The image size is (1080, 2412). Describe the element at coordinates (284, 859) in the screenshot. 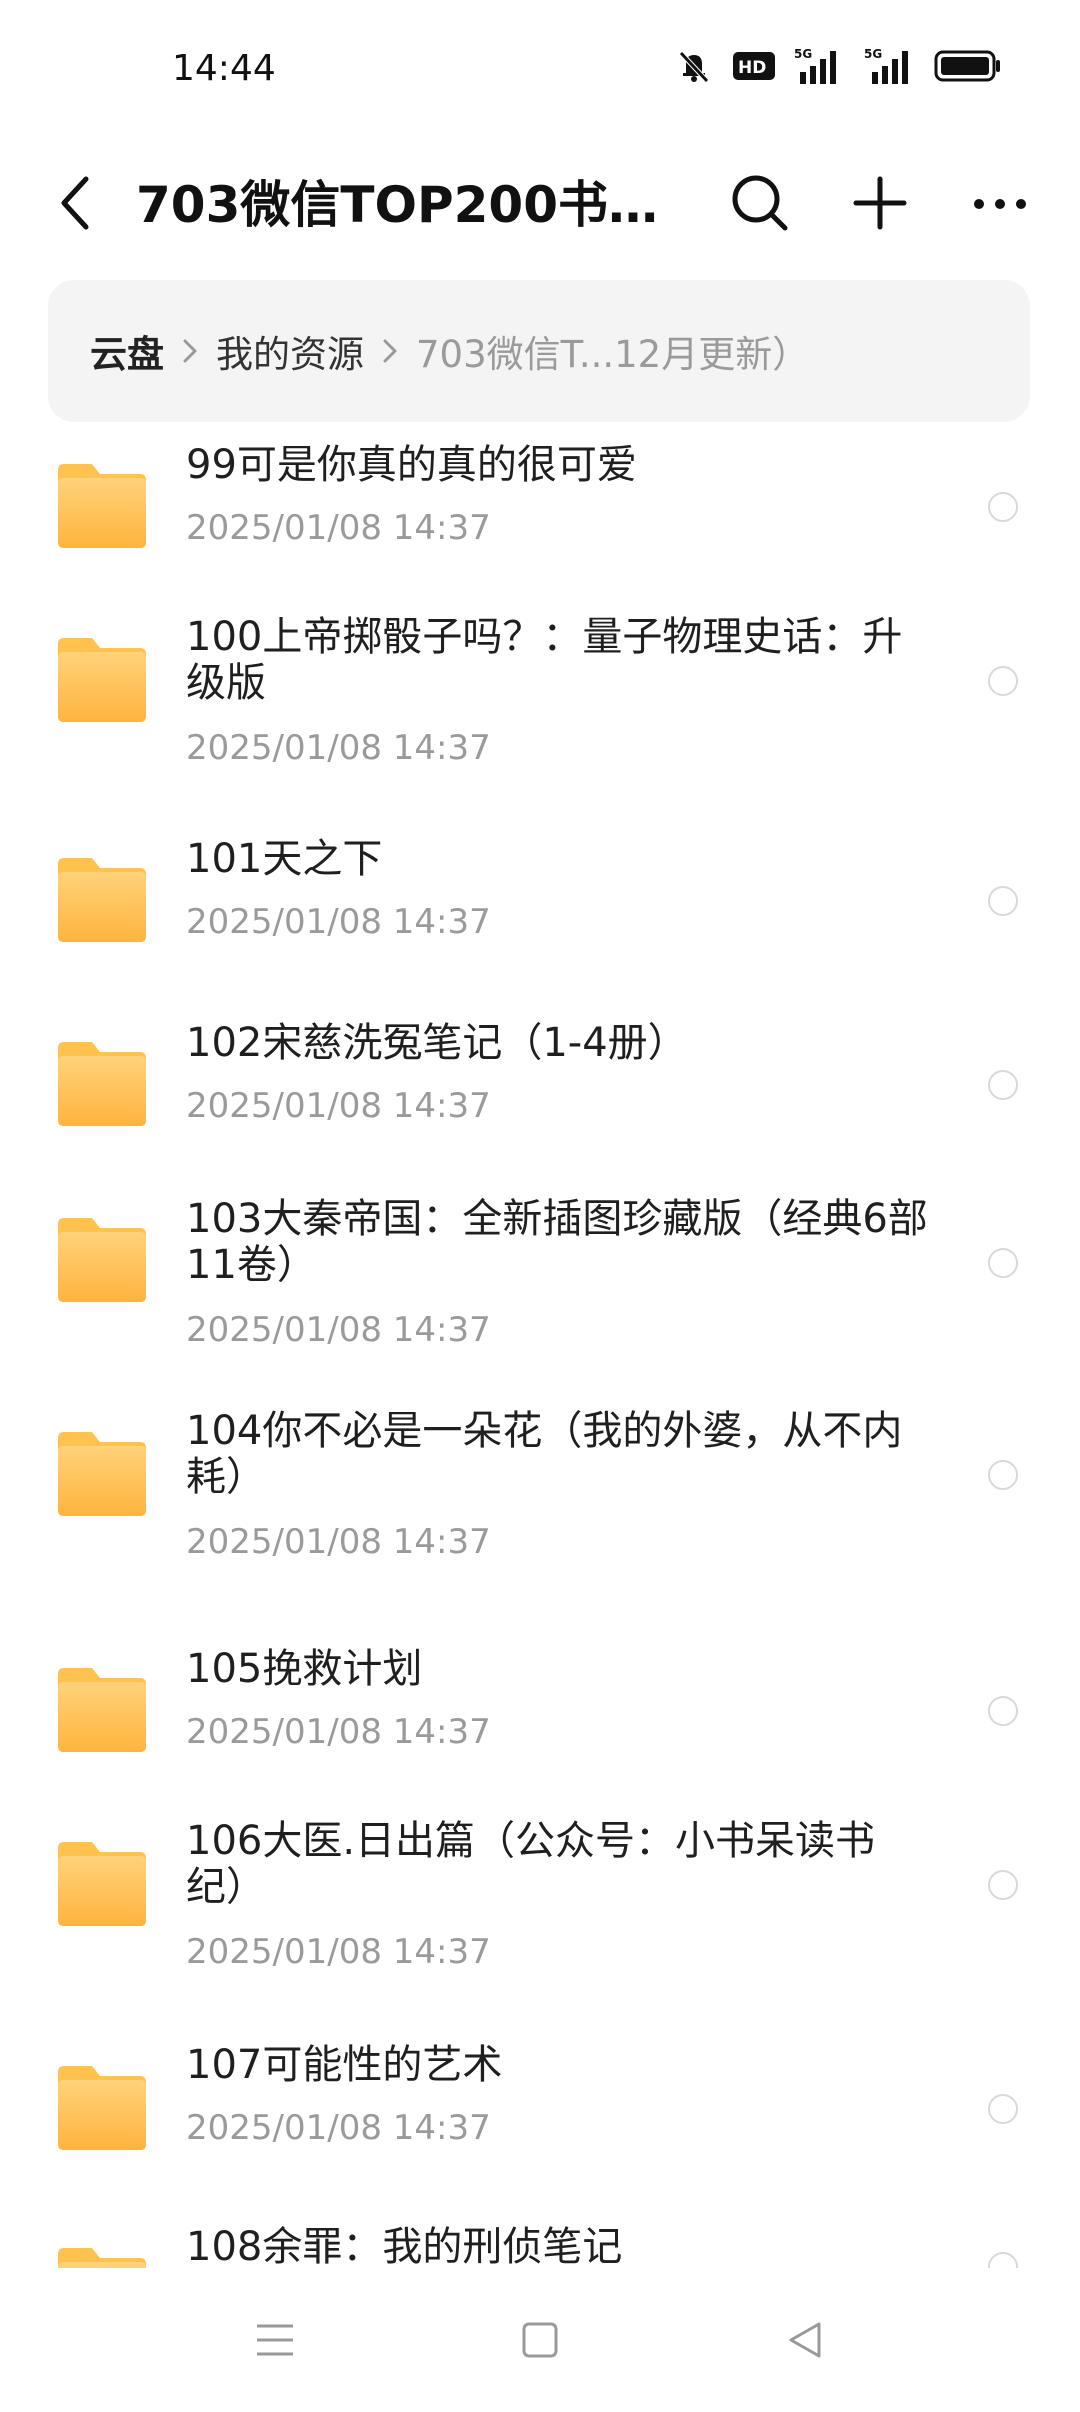

I see `file-name: 101天之下` at that location.